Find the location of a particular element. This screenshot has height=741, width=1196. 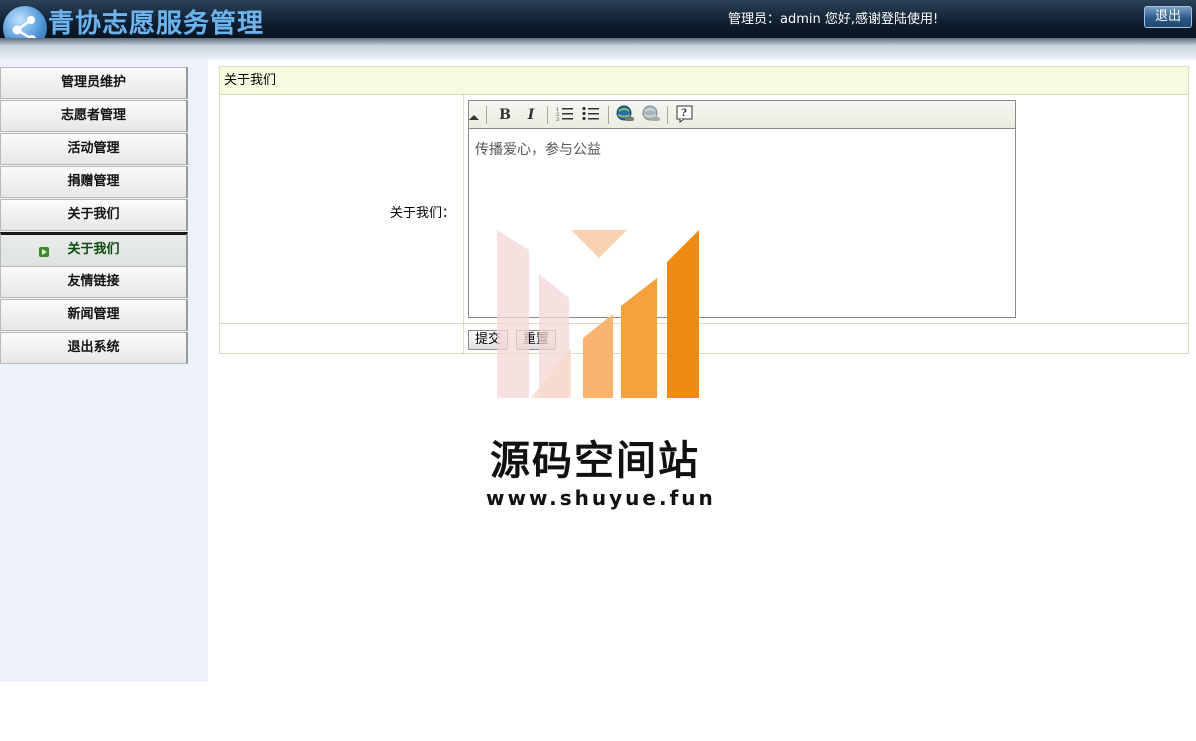

editor-toolbar: B I 123 ? is located at coordinates (742, 115).